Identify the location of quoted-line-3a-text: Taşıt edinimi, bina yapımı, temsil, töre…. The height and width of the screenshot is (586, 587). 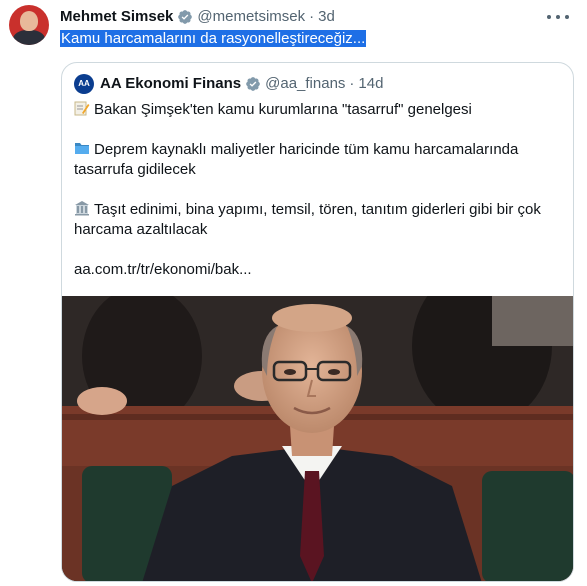
(317, 209).